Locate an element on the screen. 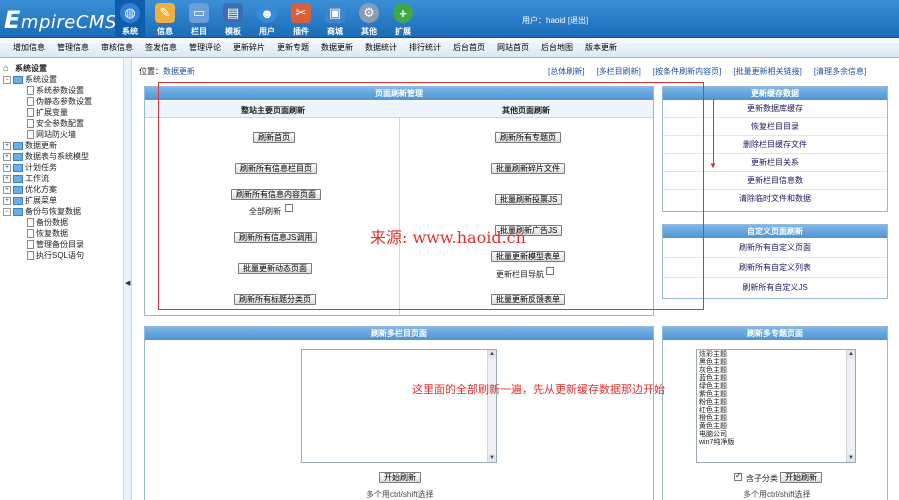  topic-option: 粉色主题 is located at coordinates (716, 403).